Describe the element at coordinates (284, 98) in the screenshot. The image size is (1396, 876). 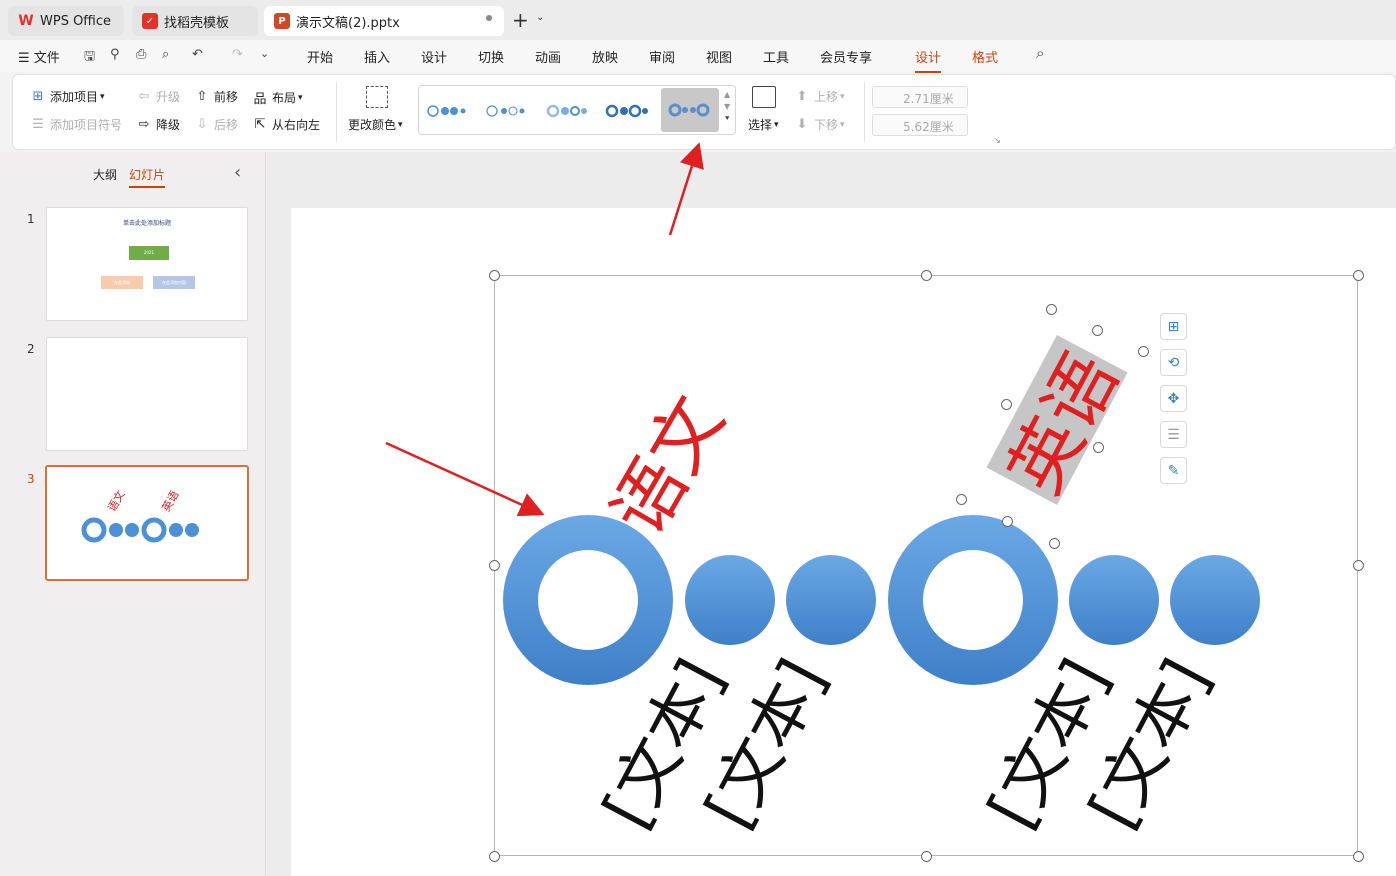
I see `layout-label: 布局` at that location.